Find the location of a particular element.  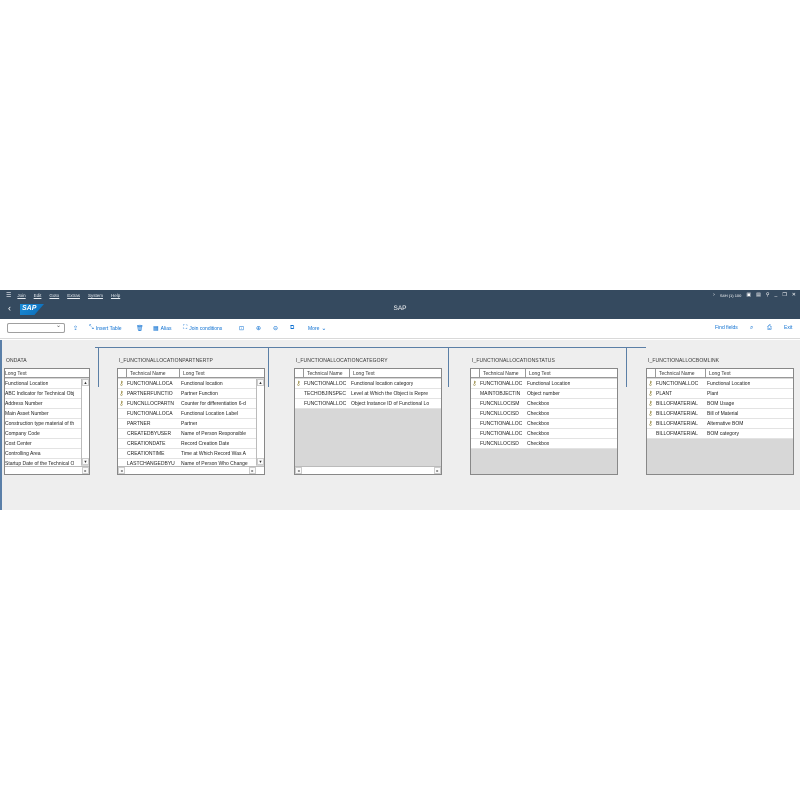

more-button: More ⌄ is located at coordinates (317, 329).